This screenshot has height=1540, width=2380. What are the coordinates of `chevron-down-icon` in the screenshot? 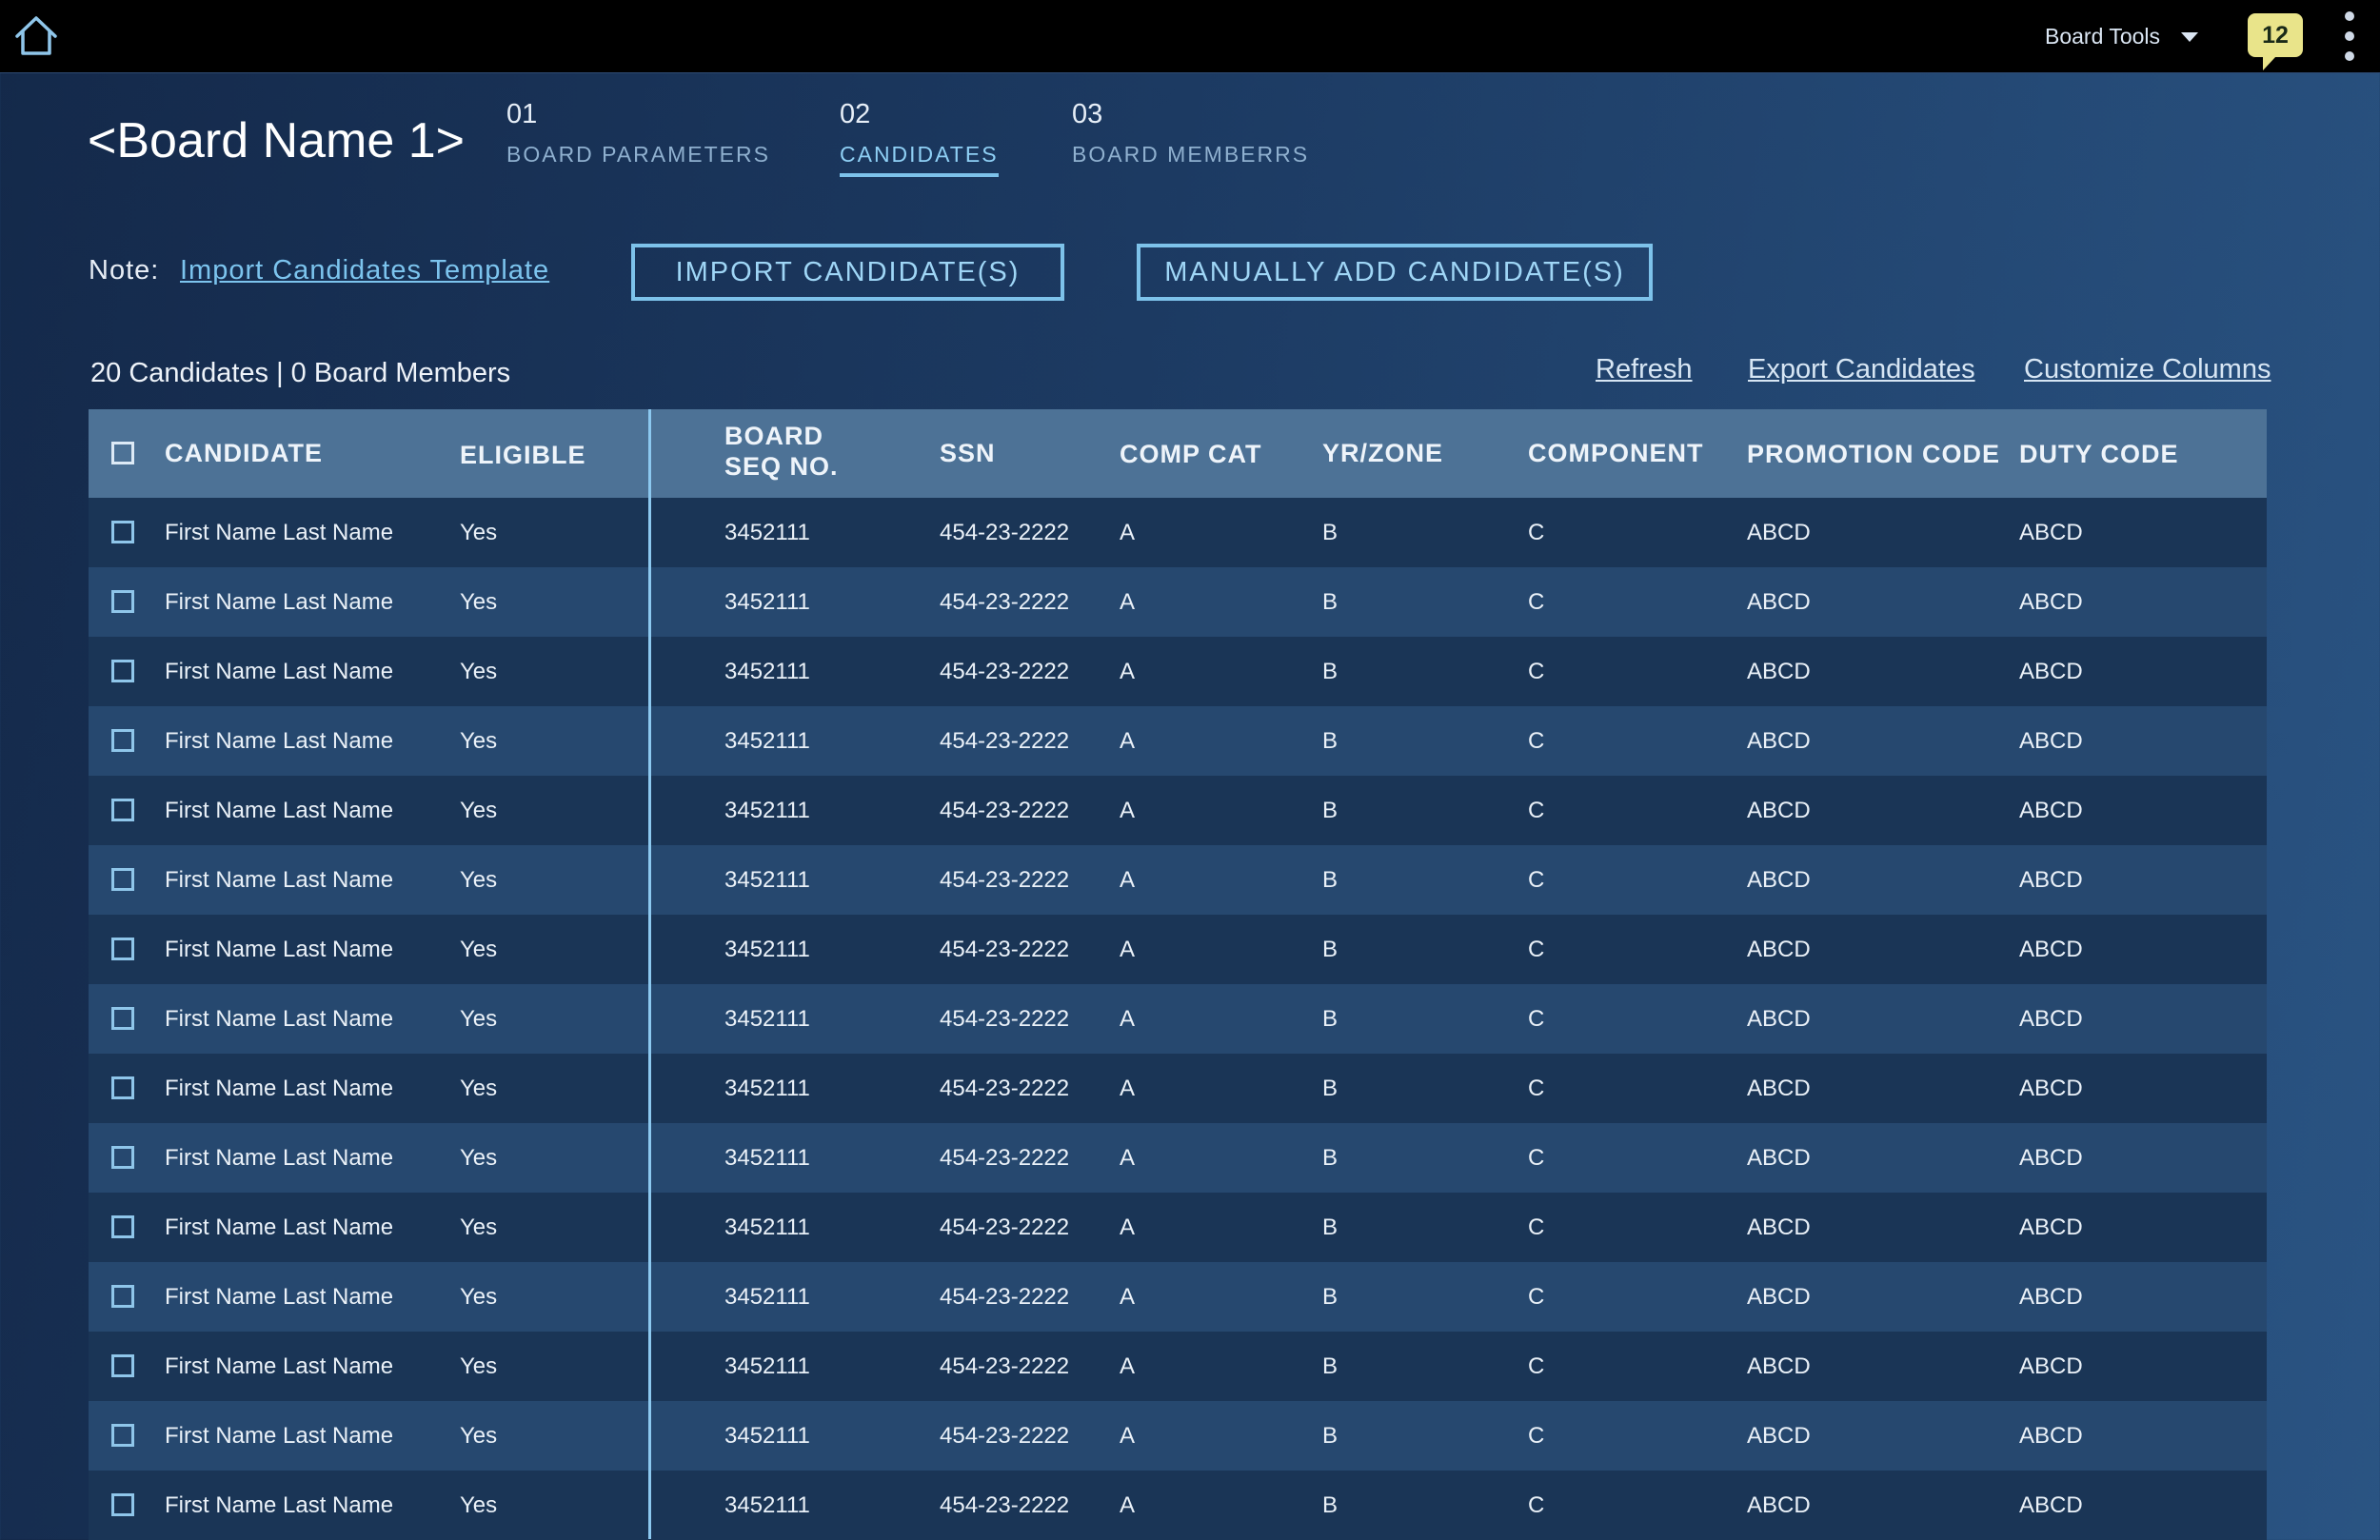 It's located at (2190, 37).